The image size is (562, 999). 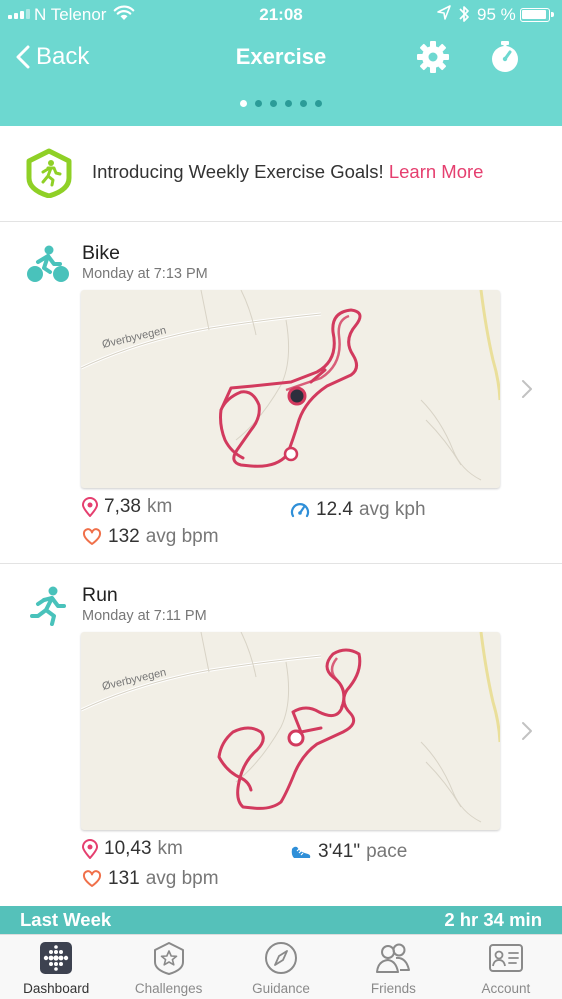 I want to click on tab-dashboard: Dashboard, so click(x=56, y=967).